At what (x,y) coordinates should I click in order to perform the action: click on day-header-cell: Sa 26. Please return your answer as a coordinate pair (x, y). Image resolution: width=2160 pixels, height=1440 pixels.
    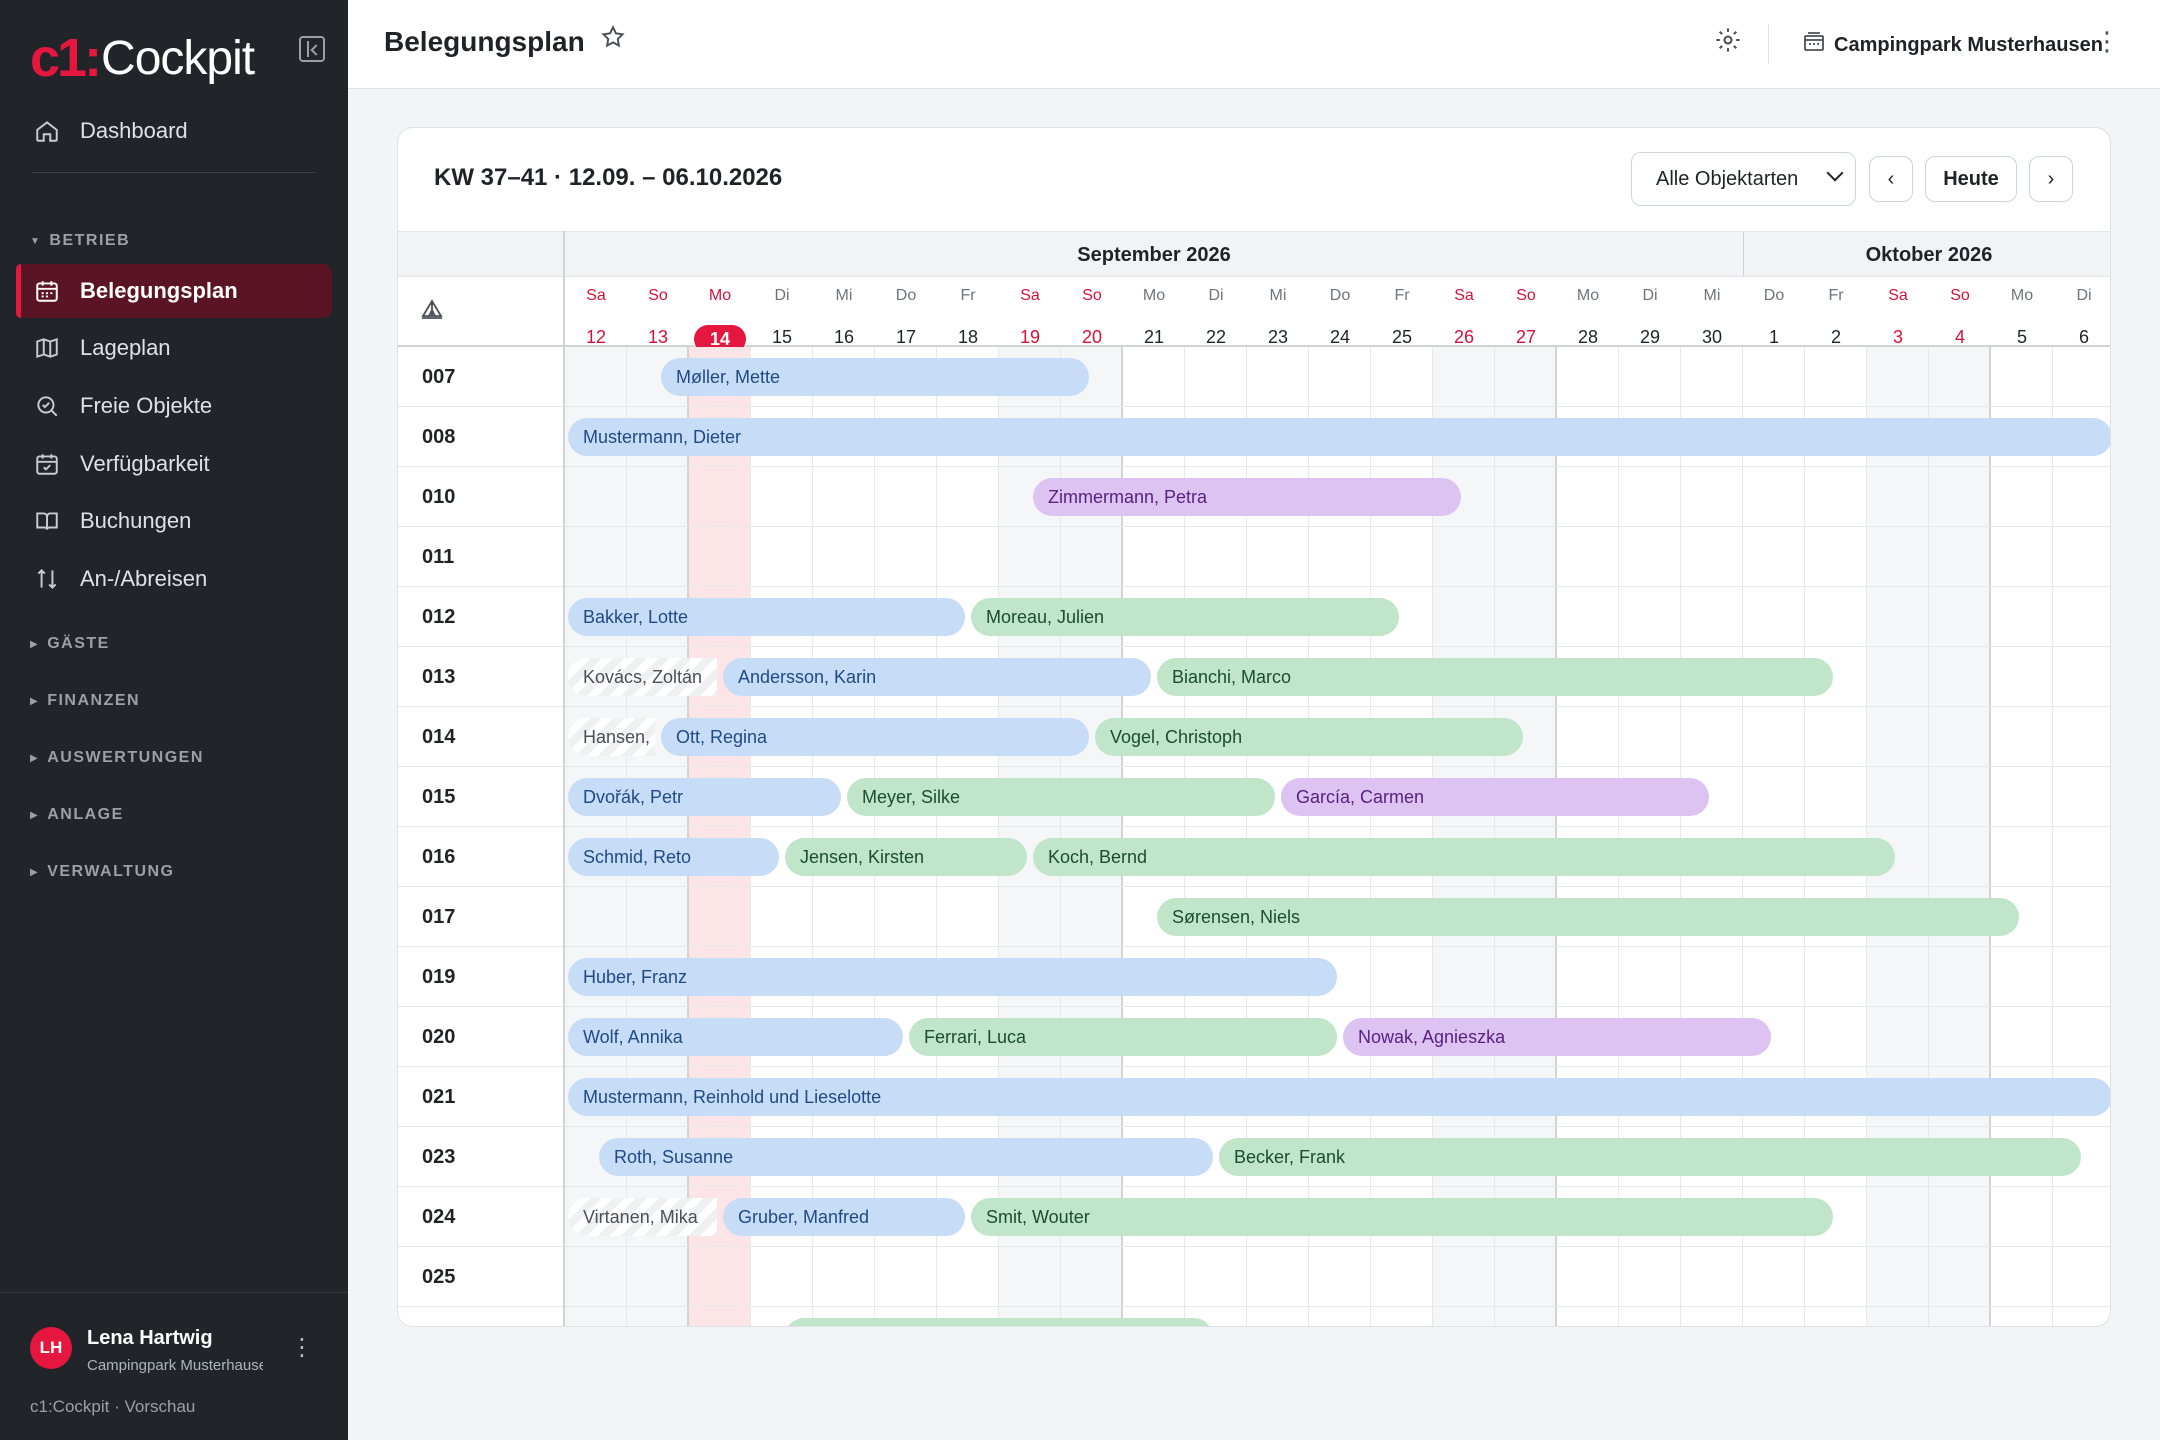
    Looking at the image, I should click on (1464, 312).